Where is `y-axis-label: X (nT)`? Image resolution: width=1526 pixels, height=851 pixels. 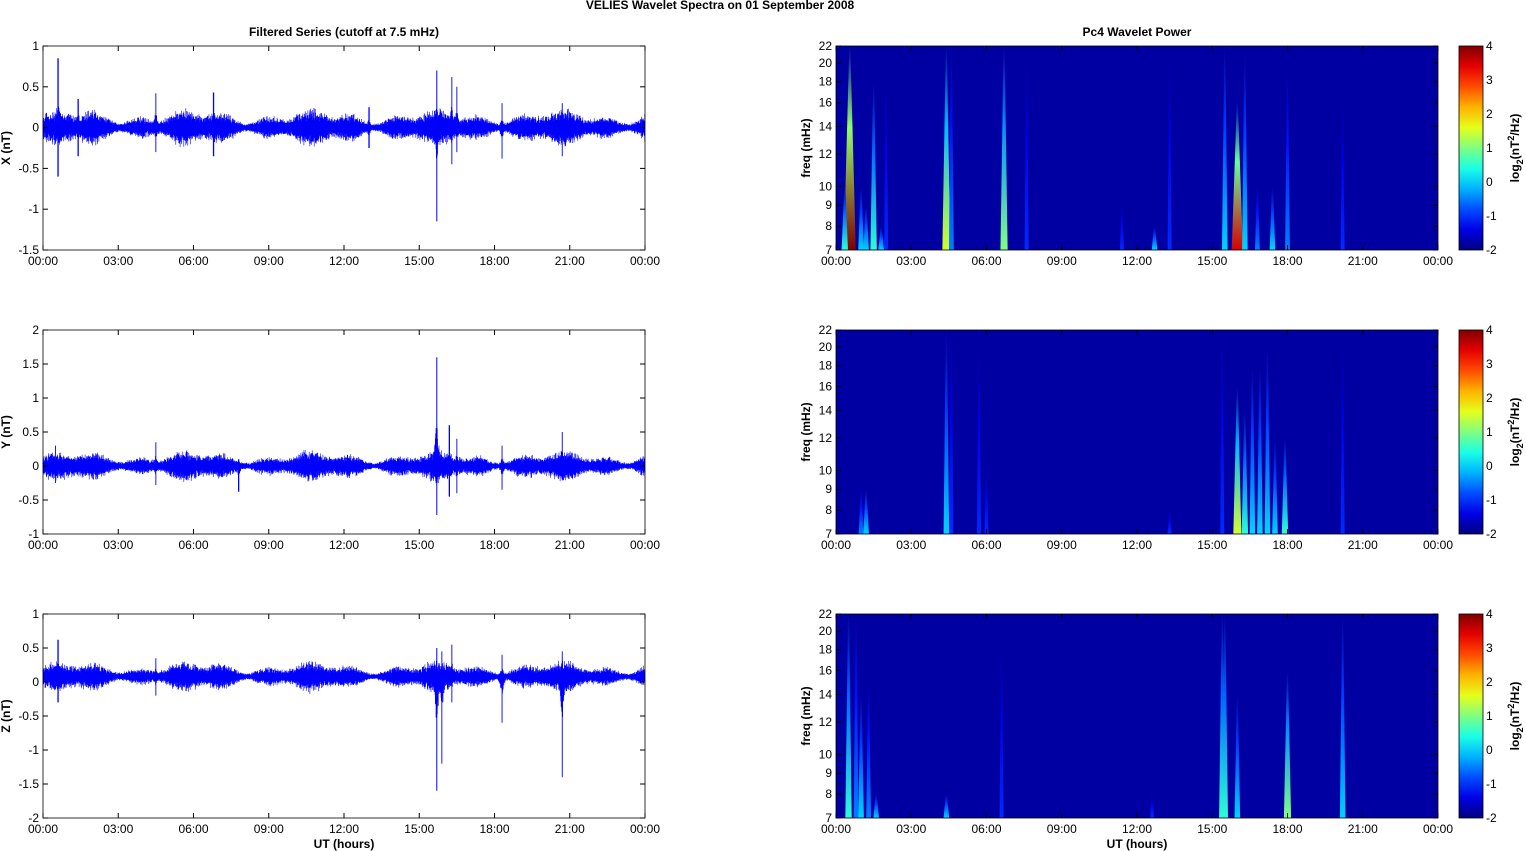
y-axis-label: X (nT) is located at coordinates (6, 148).